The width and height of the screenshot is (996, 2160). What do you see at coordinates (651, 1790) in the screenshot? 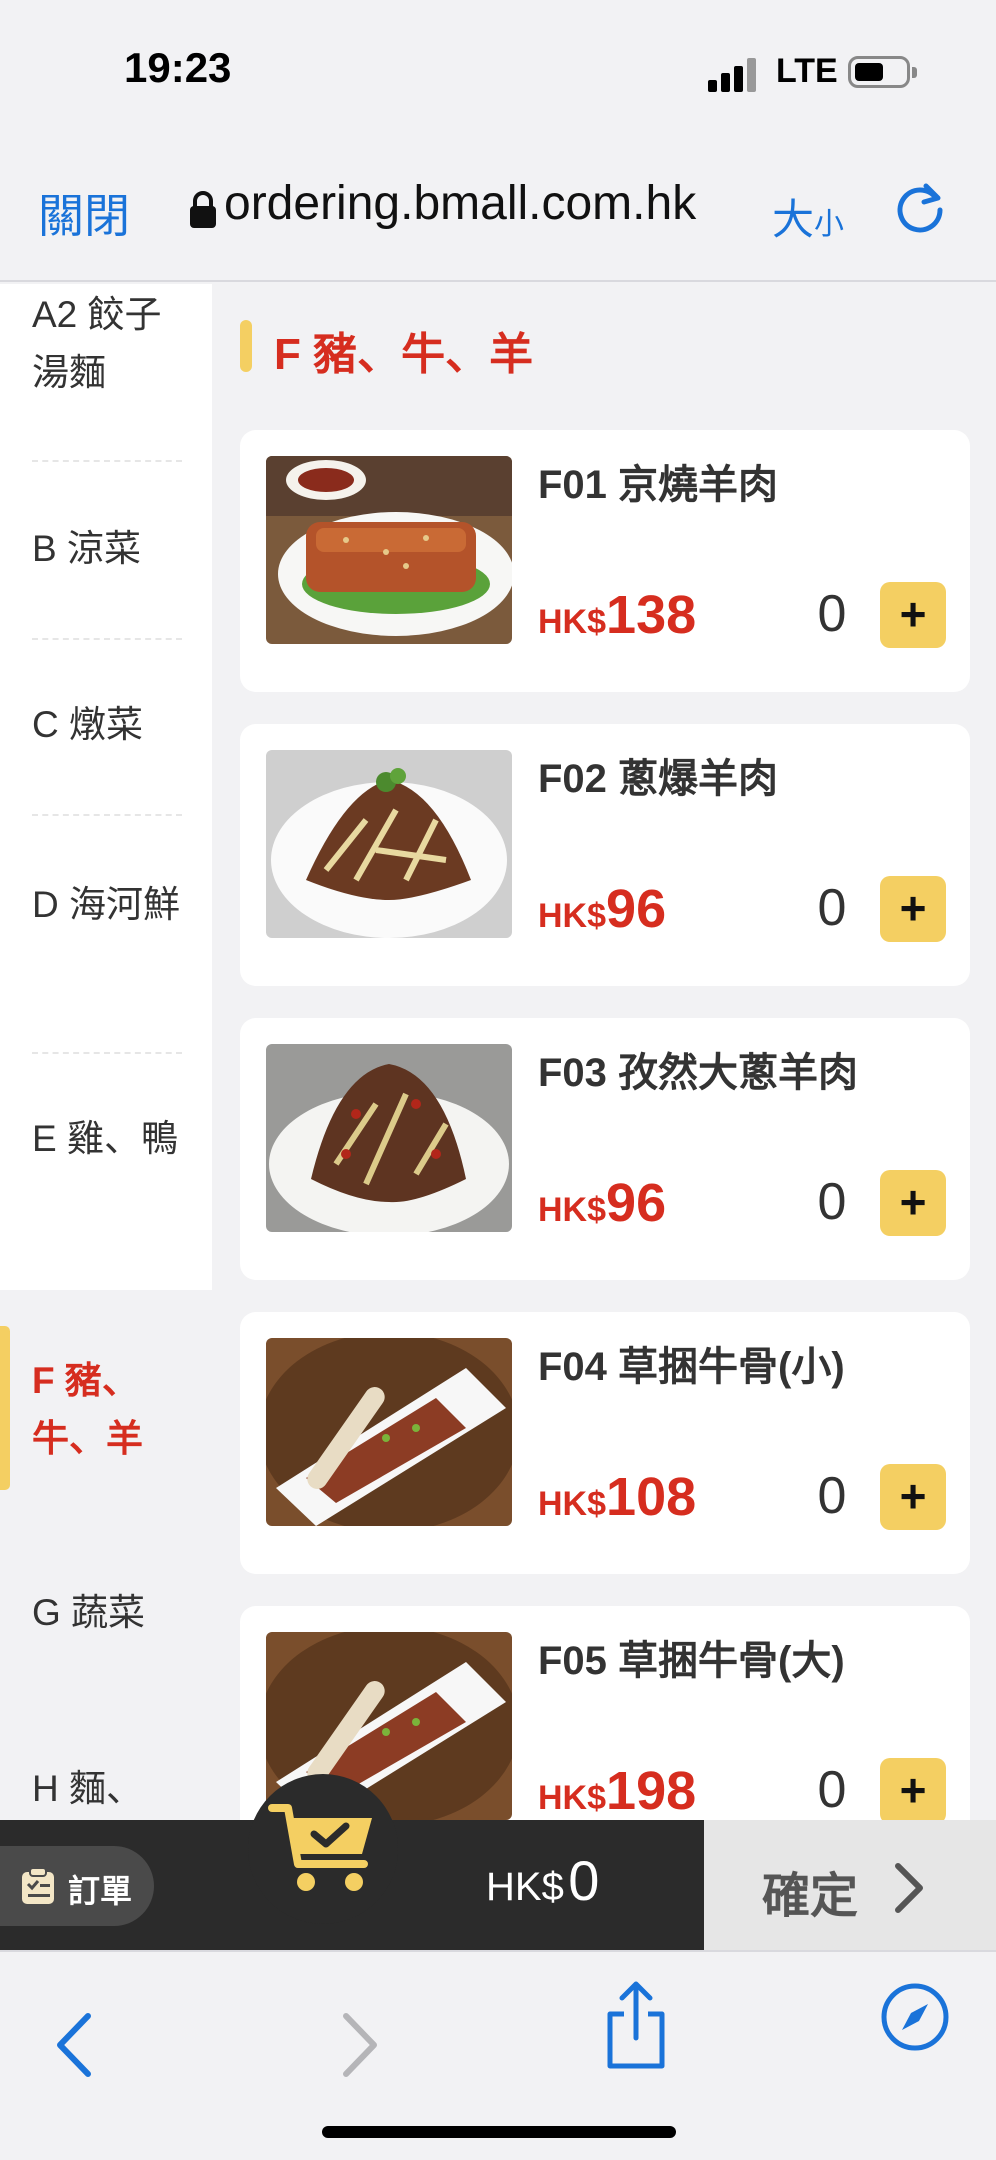
I see `price-amount: 198` at bounding box center [651, 1790].